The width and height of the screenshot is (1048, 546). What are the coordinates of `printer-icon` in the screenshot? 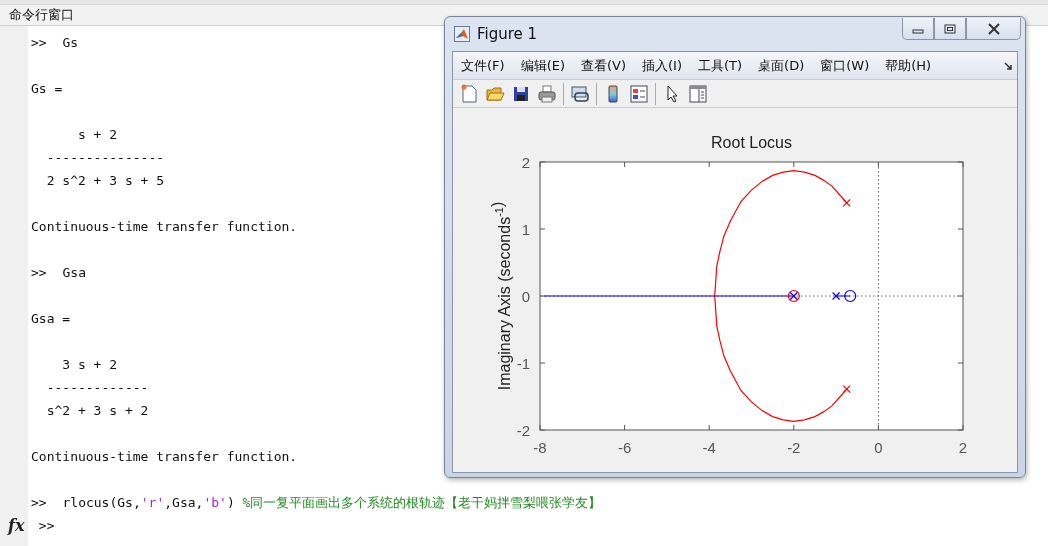 It's located at (547, 93).